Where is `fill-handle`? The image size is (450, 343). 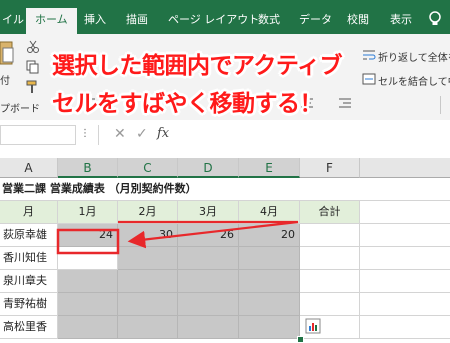
fill-handle is located at coordinates (300, 339).